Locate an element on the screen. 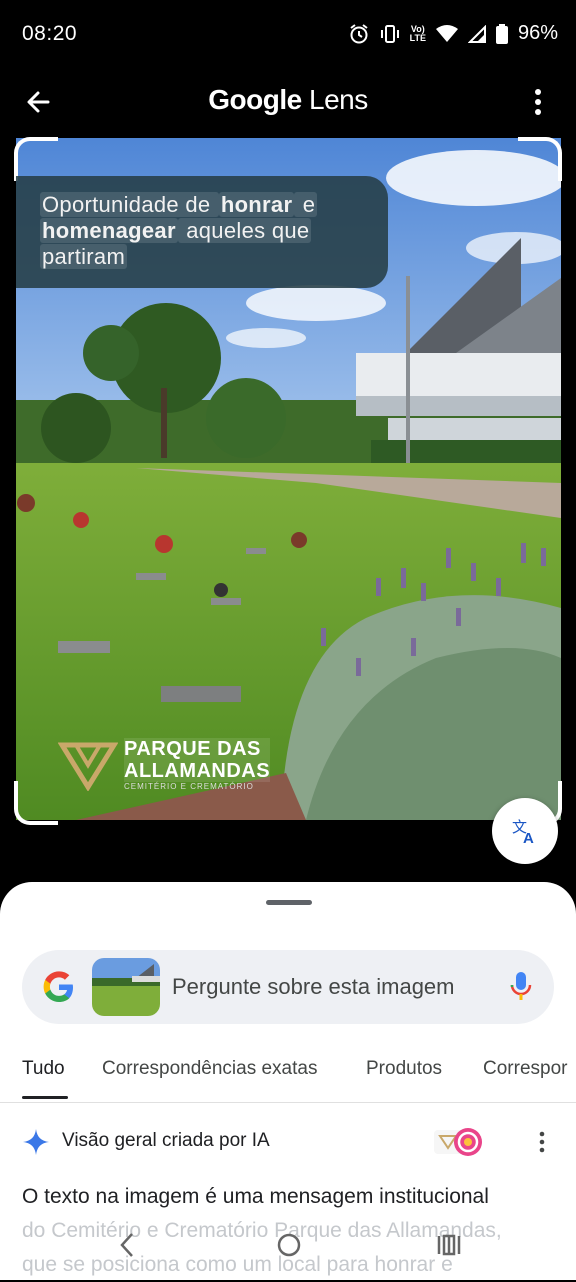  crop-corner-bottom-left is located at coordinates (36, 803).